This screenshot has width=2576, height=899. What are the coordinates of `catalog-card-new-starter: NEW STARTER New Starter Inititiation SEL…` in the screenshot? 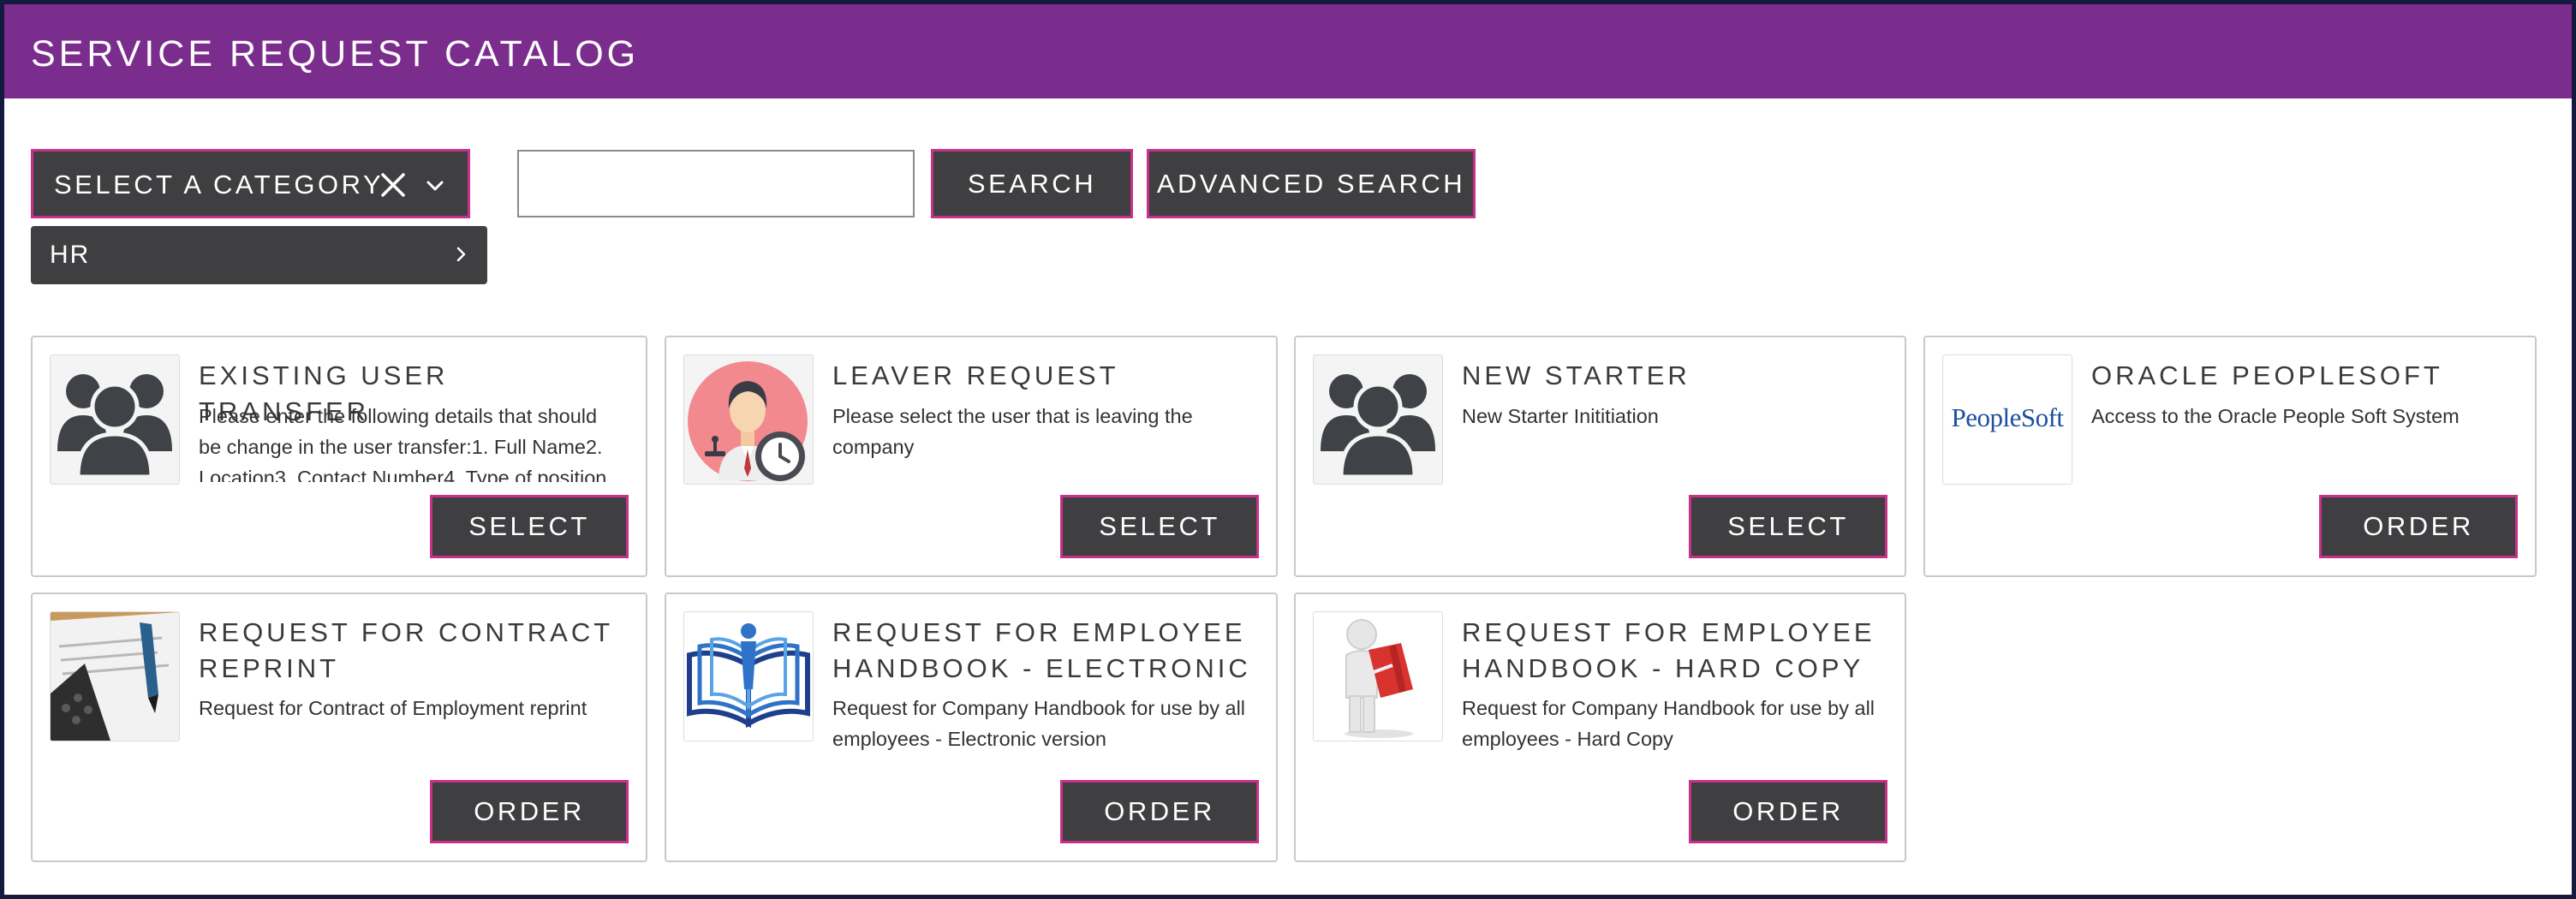 It's located at (1600, 456).